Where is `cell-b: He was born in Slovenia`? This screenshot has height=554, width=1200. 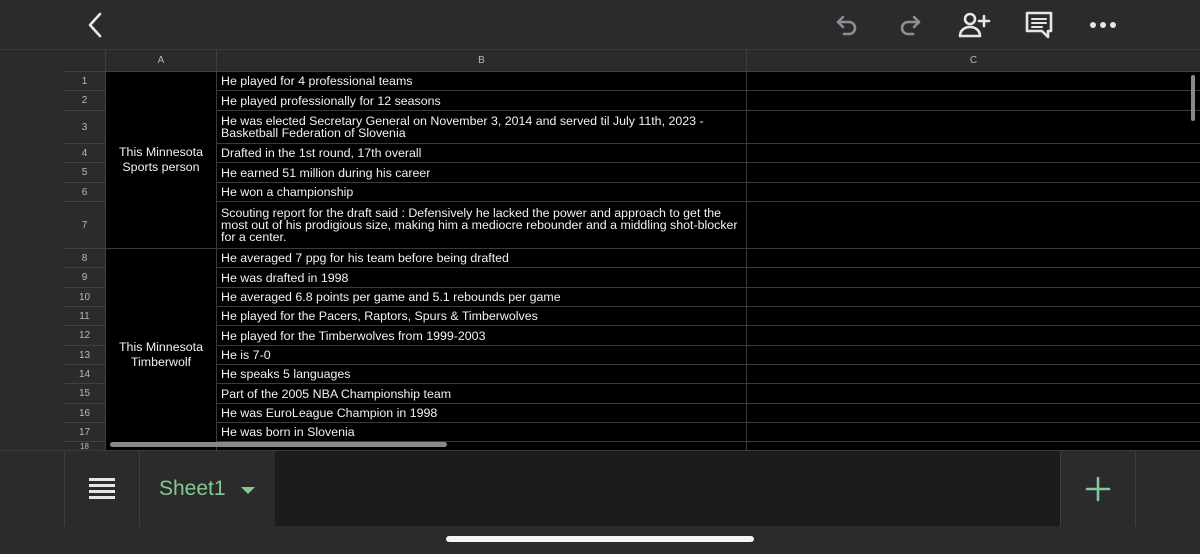
cell-b: He was born in Slovenia is located at coordinates (482, 432).